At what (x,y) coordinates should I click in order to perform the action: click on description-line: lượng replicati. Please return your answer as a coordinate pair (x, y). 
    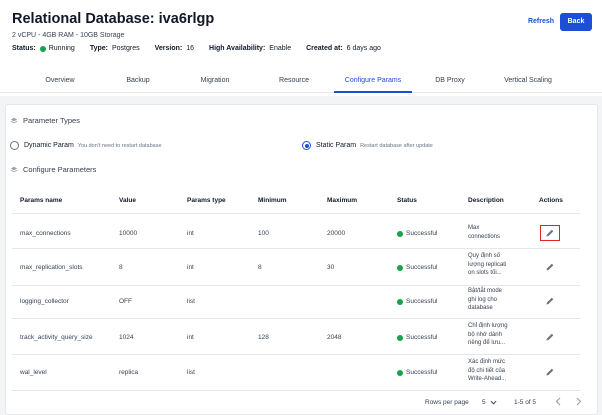
    Looking at the image, I should click on (487, 264).